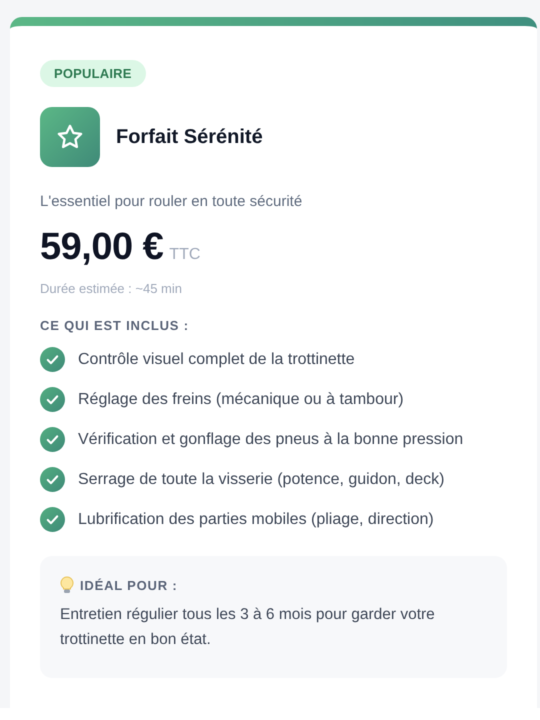  Describe the element at coordinates (271, 440) in the screenshot. I see `included-item: Vérification et gonflage des pneus à la bonne pression` at that location.